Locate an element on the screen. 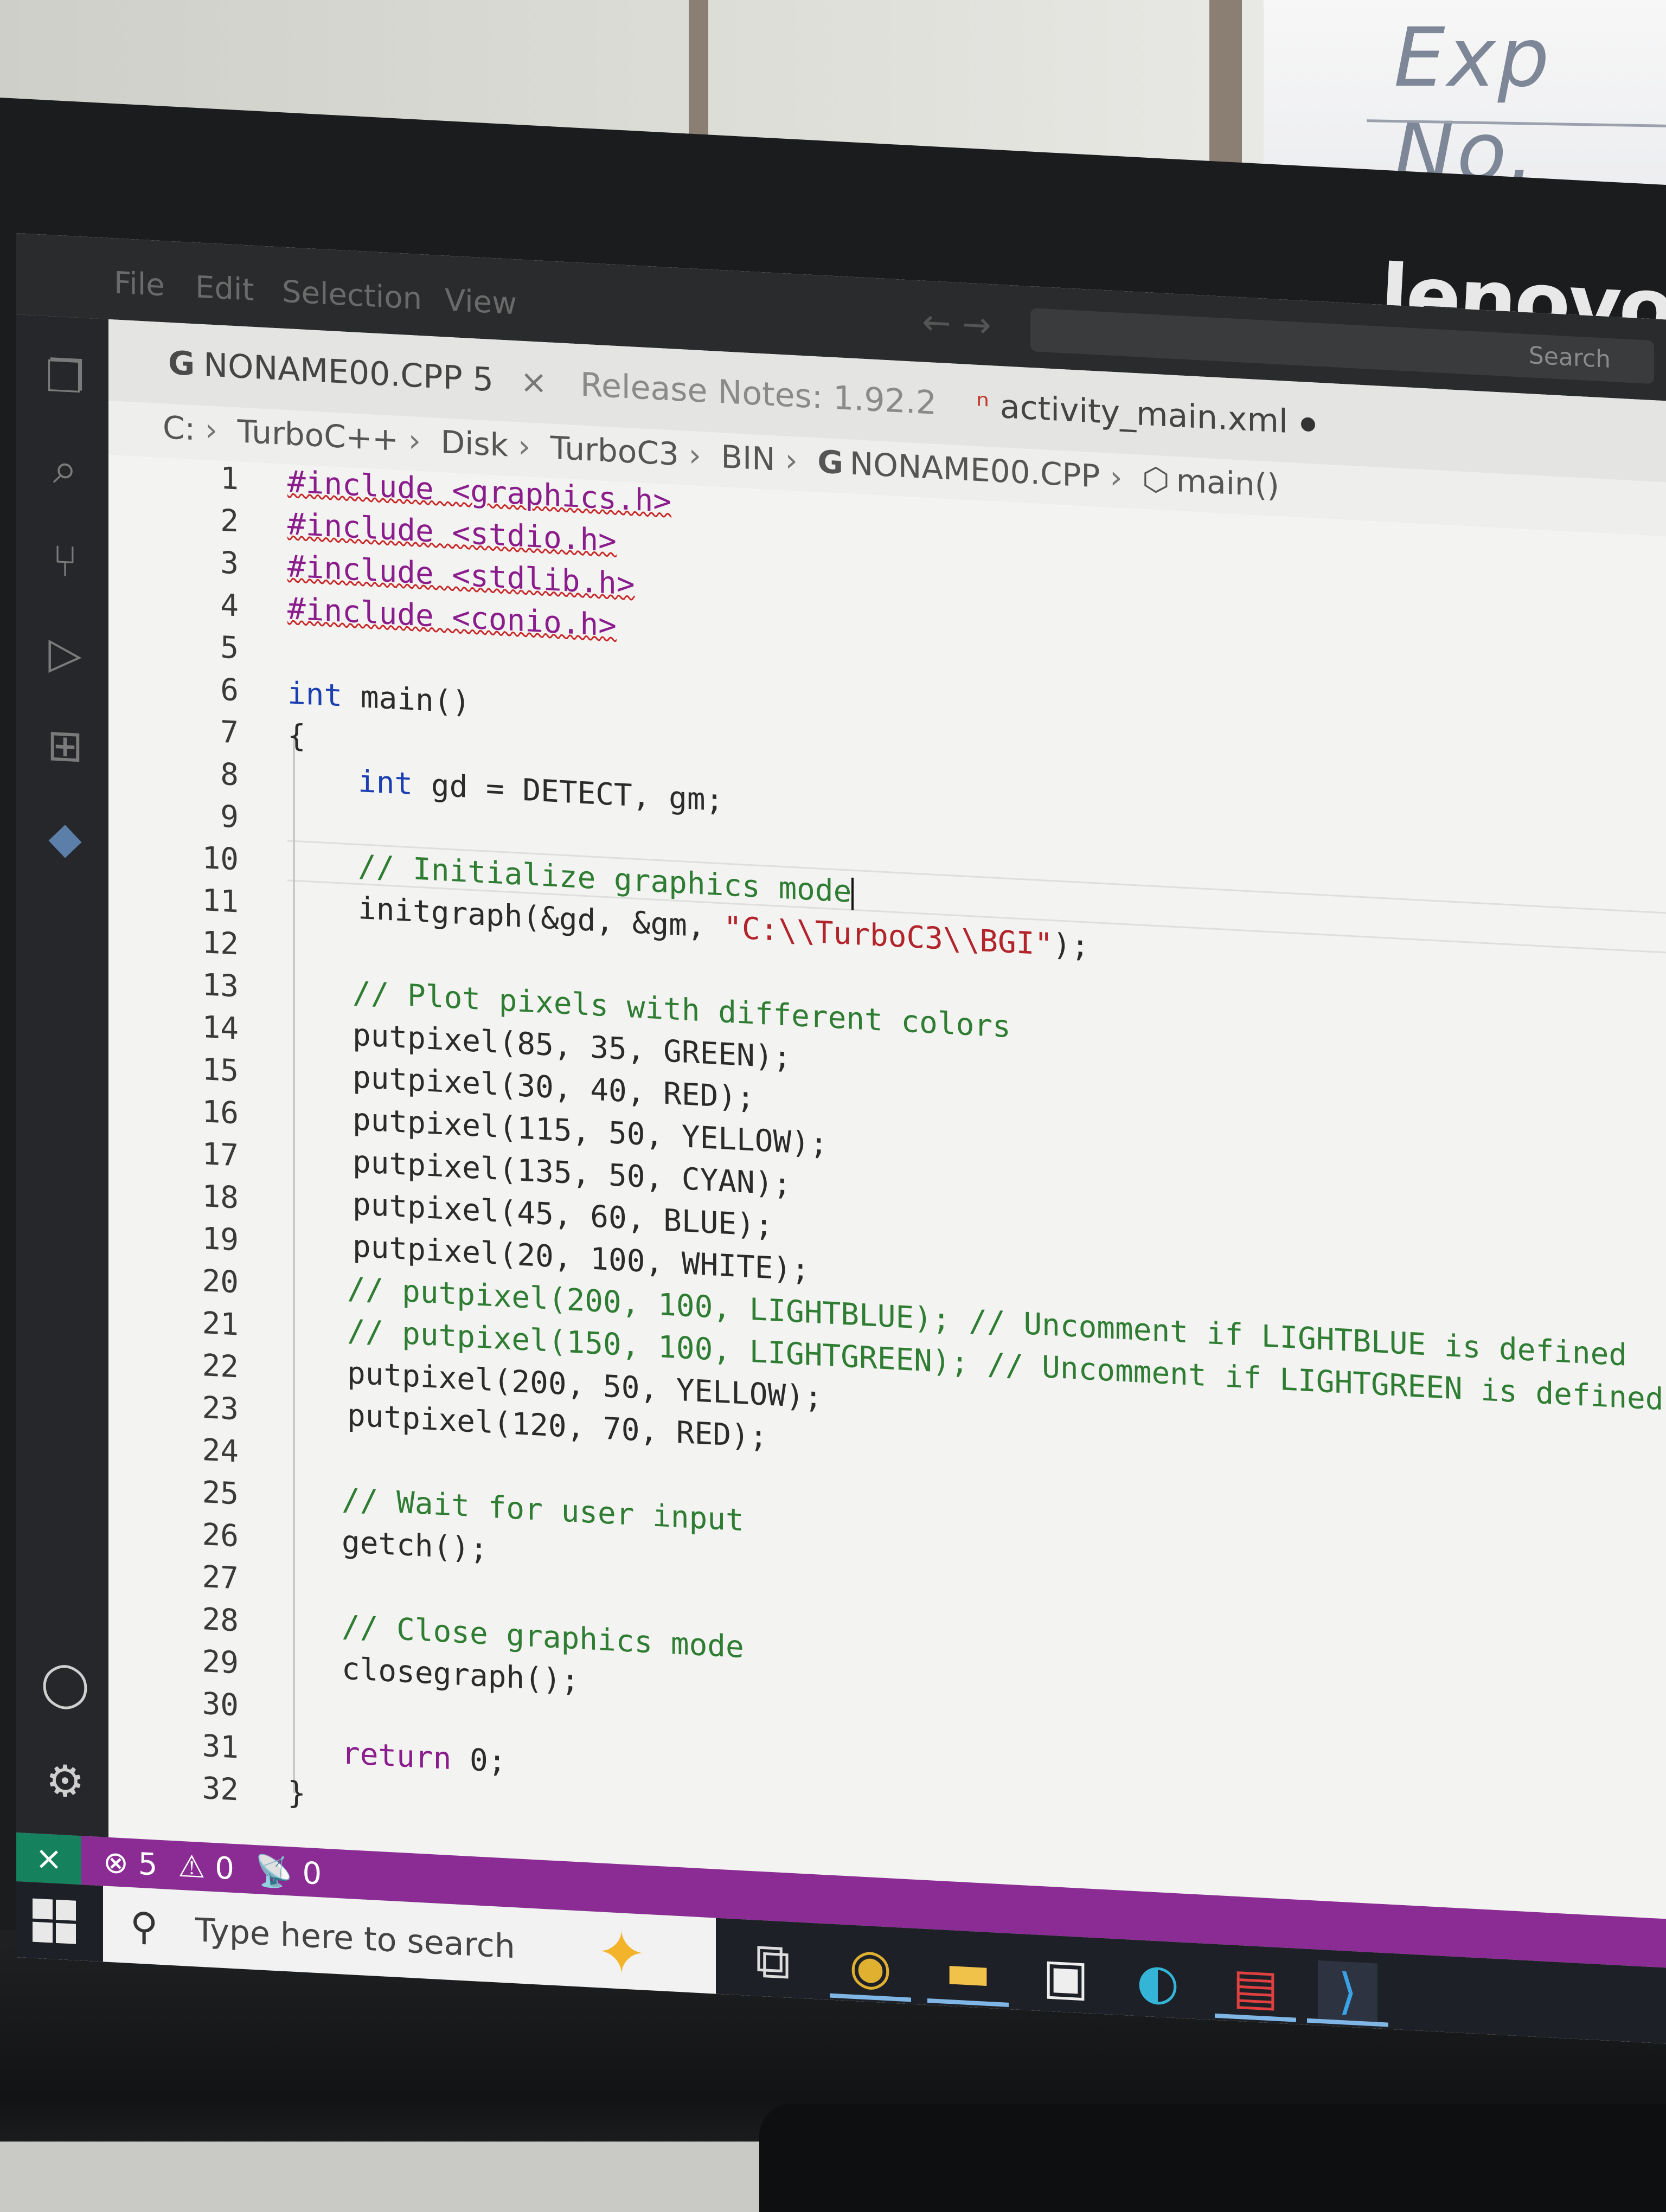 The width and height of the screenshot is (1666, 2212). media-app-icon: ▤ is located at coordinates (1255, 1987).